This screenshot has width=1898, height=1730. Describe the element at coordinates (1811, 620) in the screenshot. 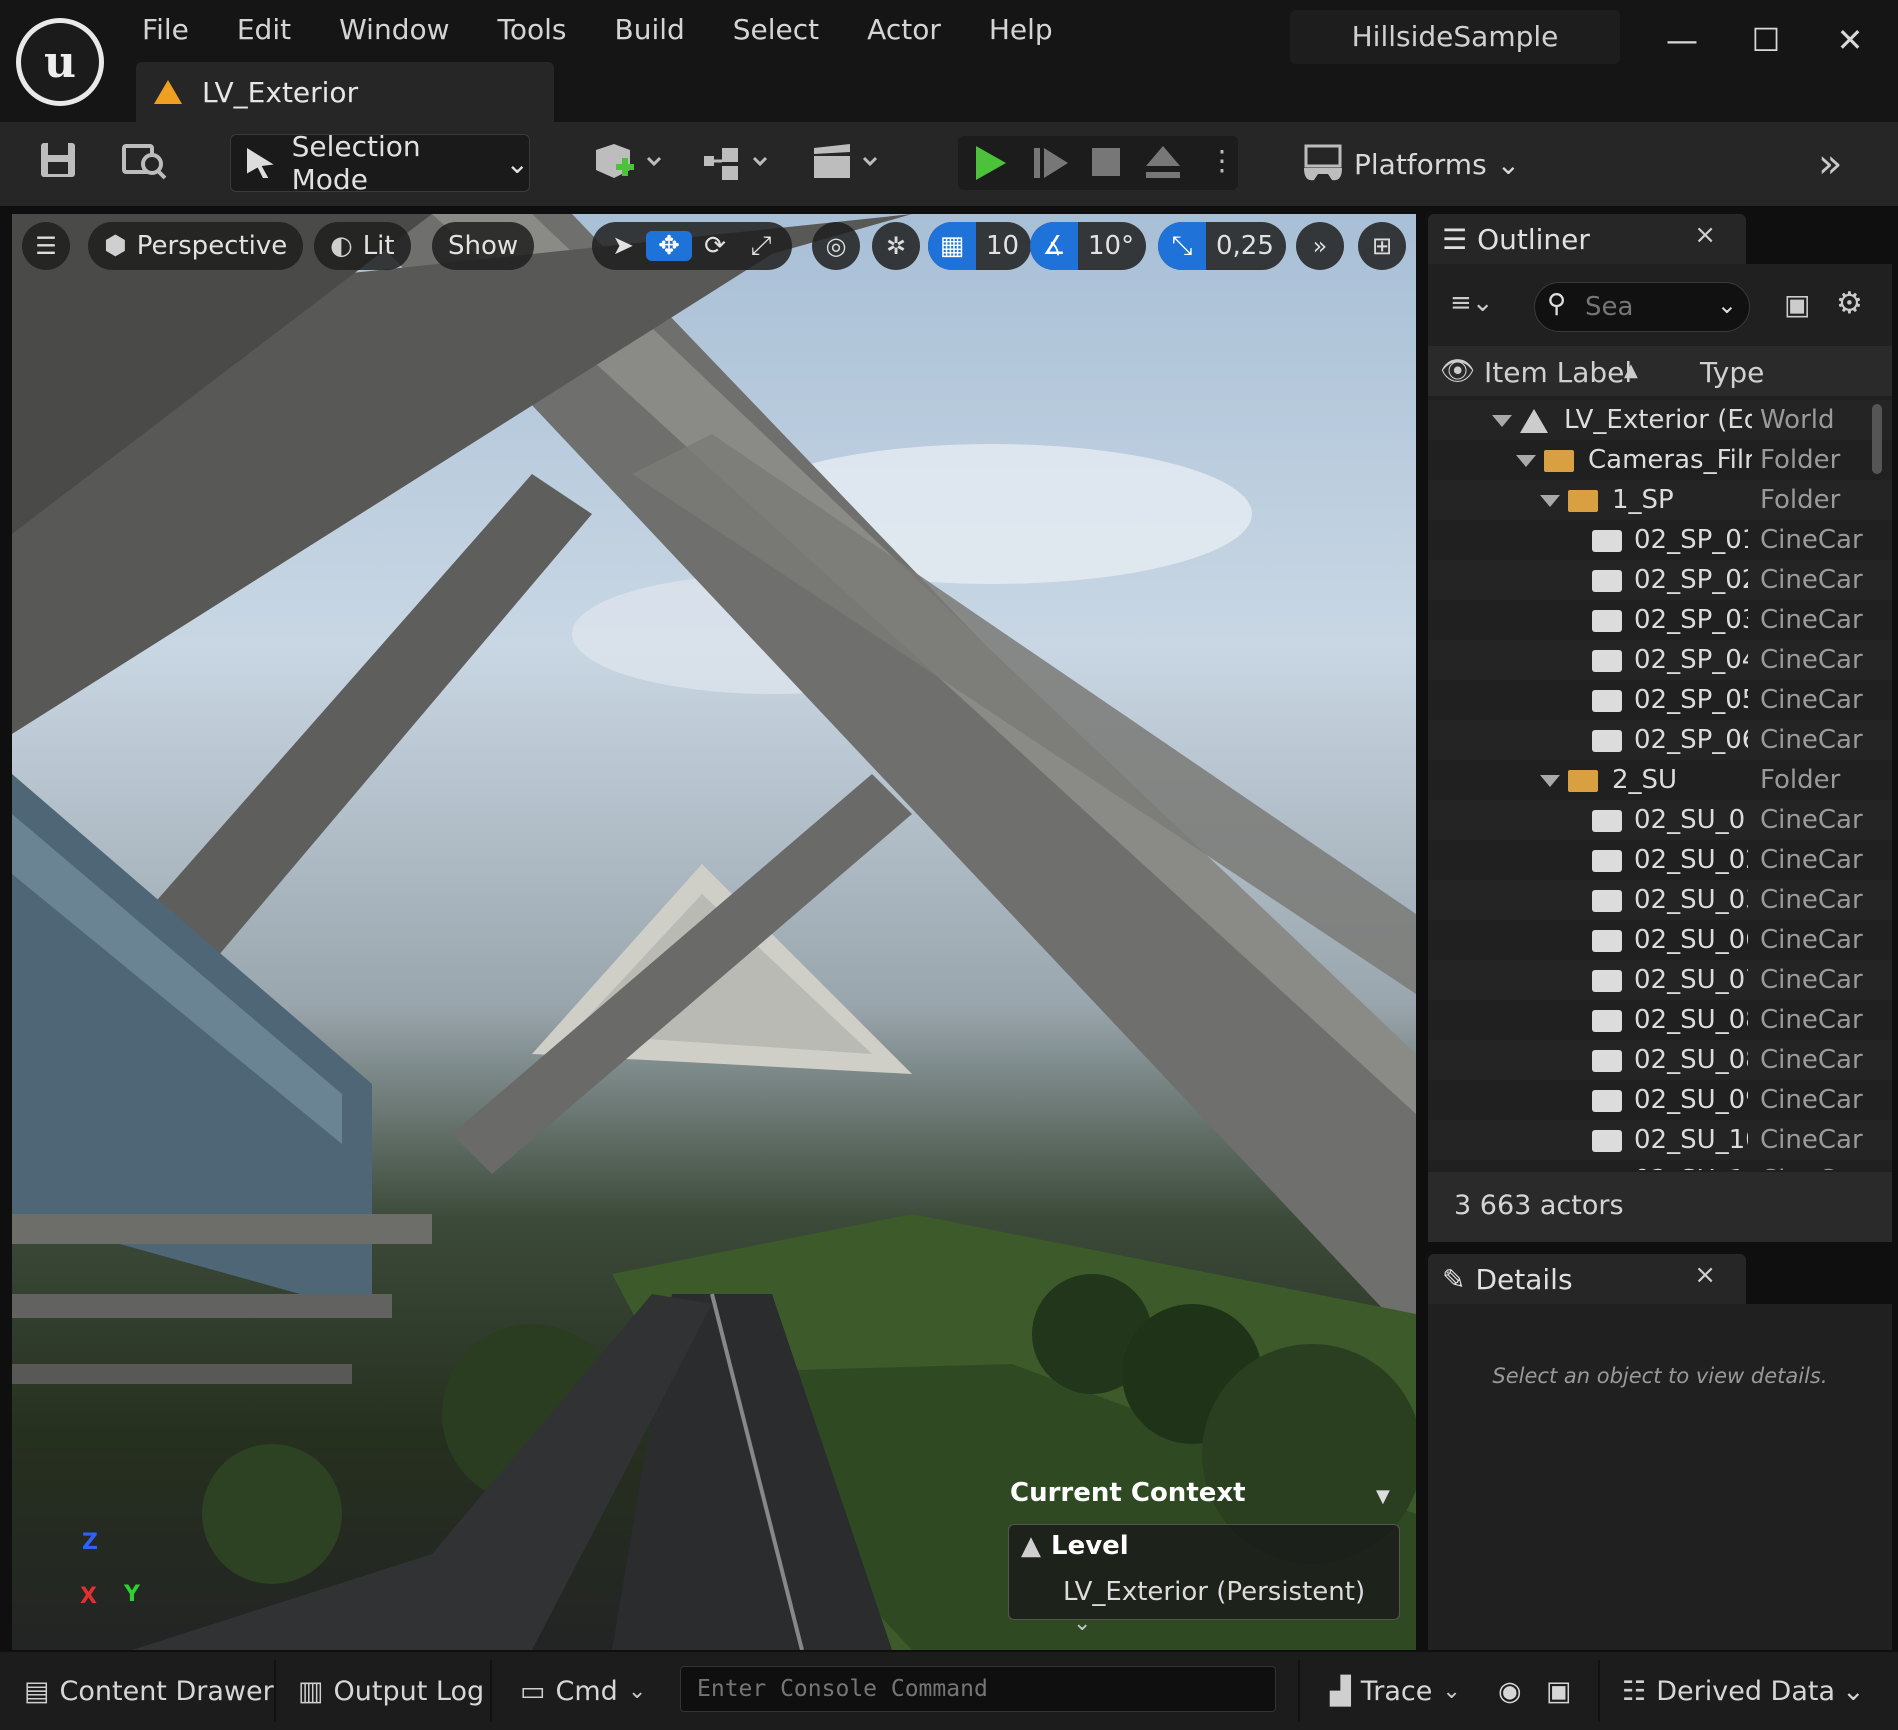

I see `tree-row-type: CineCar` at that location.